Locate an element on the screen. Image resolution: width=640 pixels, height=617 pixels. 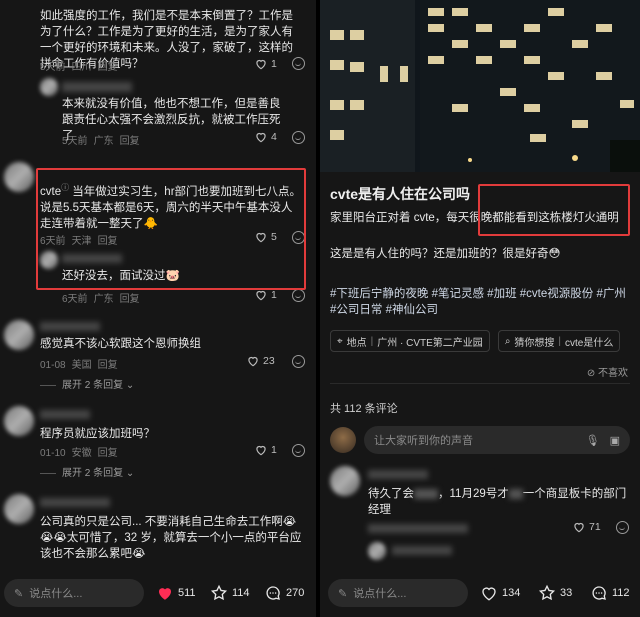
bottom-action-bar: ✎ 说点什么... 134 33 112 is located at coordinates (480, 593).